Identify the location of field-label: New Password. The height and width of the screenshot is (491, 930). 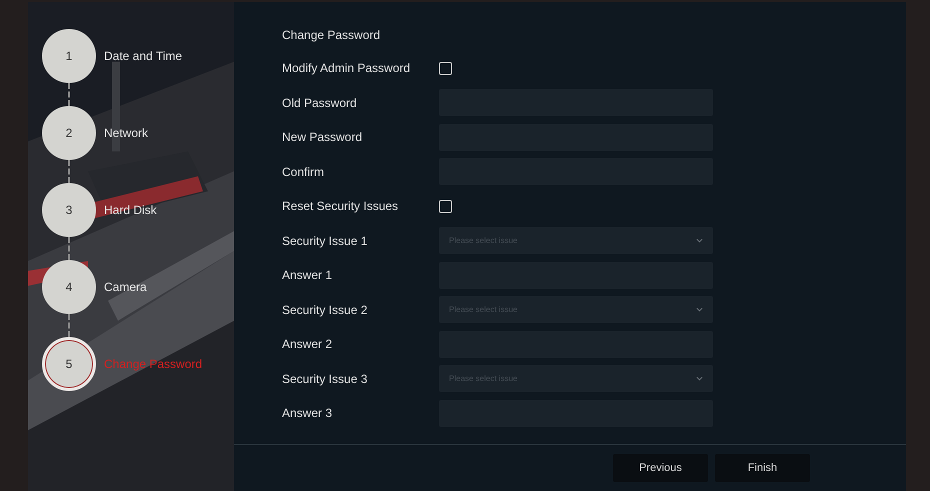
(323, 137).